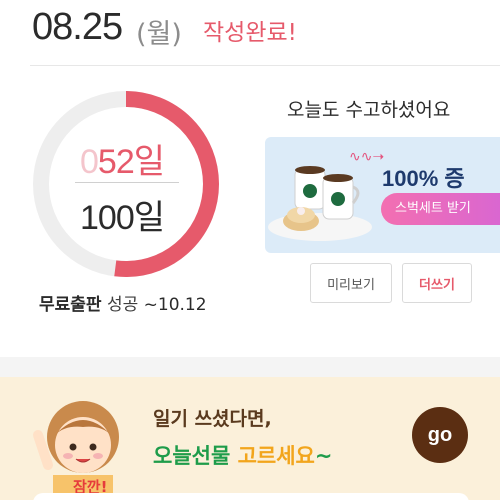 The height and width of the screenshot is (500, 500). What do you see at coordinates (367, 157) in the screenshot?
I see `squiggle-decoration-icon: ∿∿➝` at bounding box center [367, 157].